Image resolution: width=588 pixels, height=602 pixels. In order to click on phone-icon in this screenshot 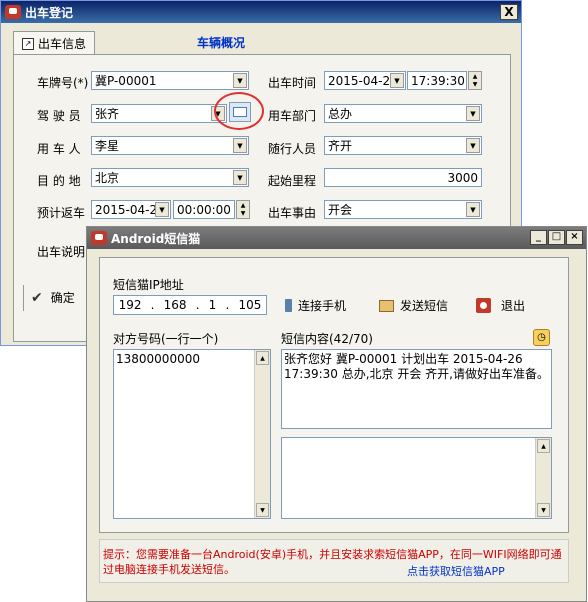, I will do `click(288, 305)`.